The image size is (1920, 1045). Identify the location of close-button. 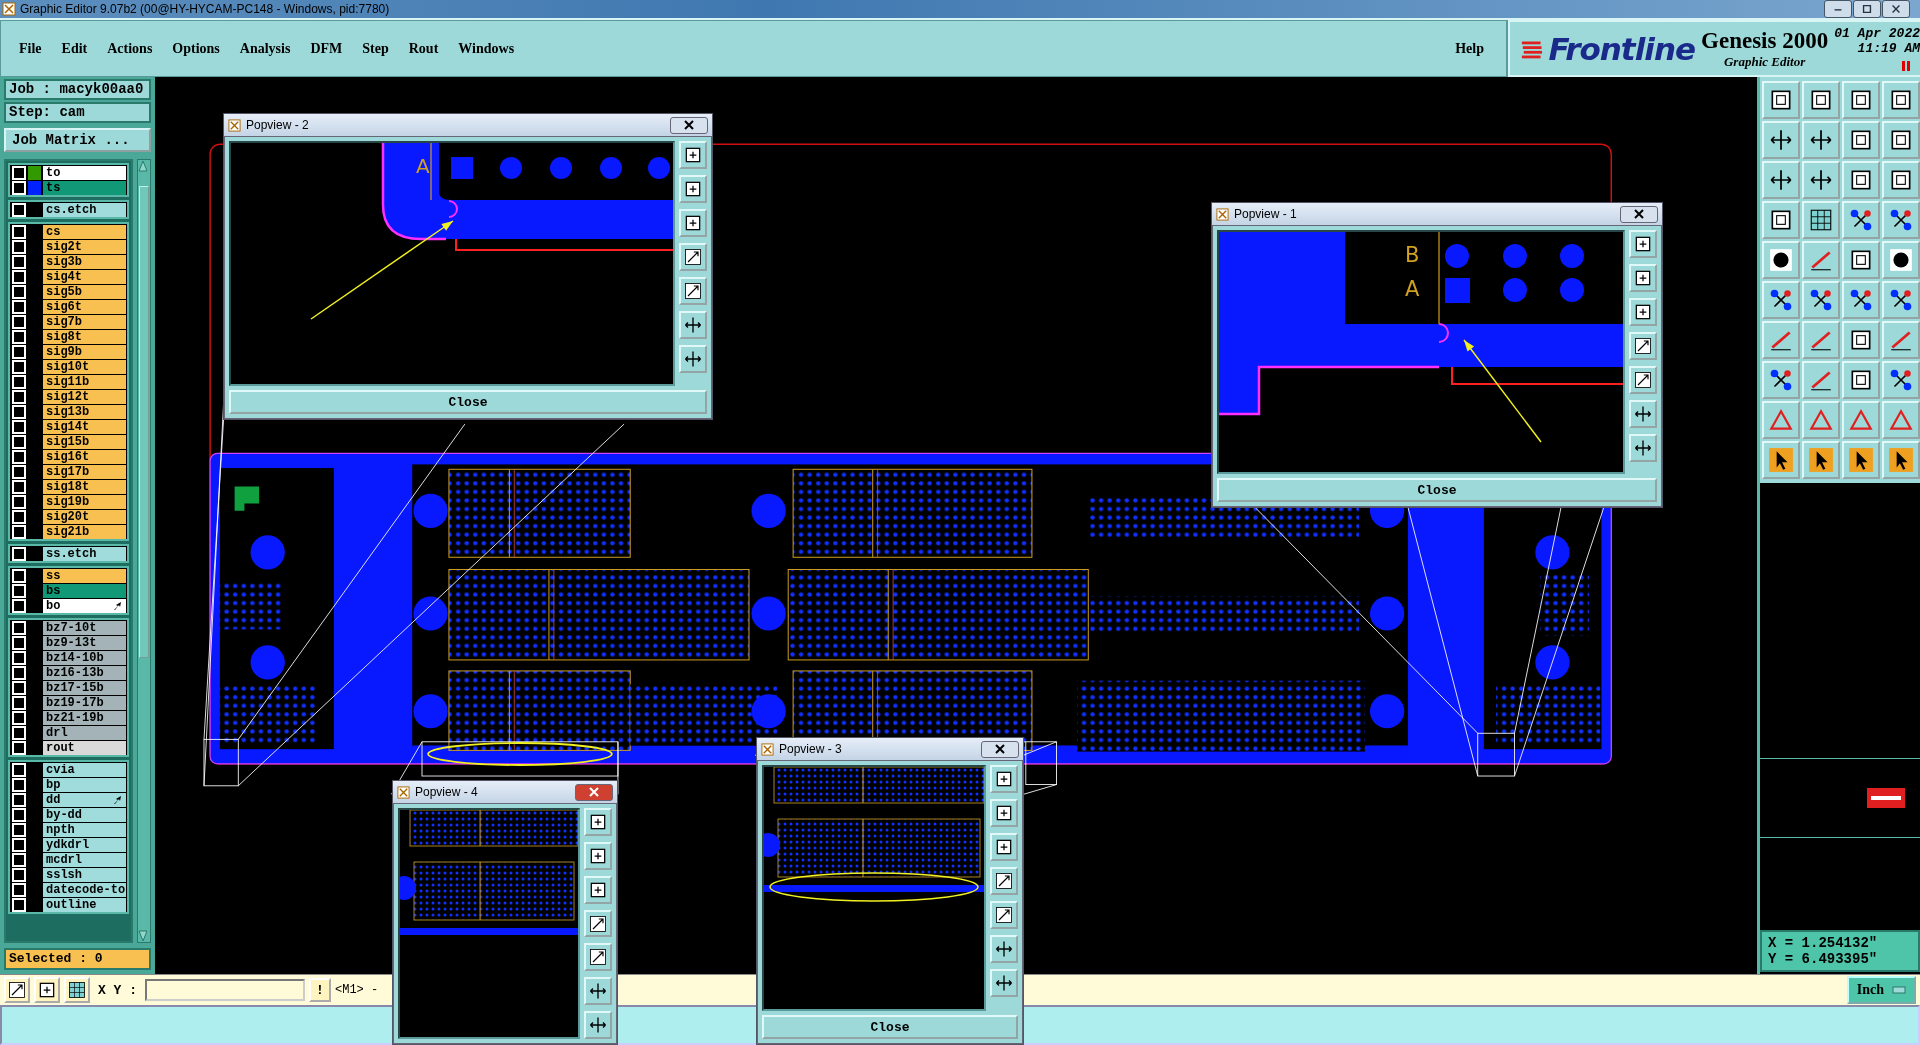
(1639, 214).